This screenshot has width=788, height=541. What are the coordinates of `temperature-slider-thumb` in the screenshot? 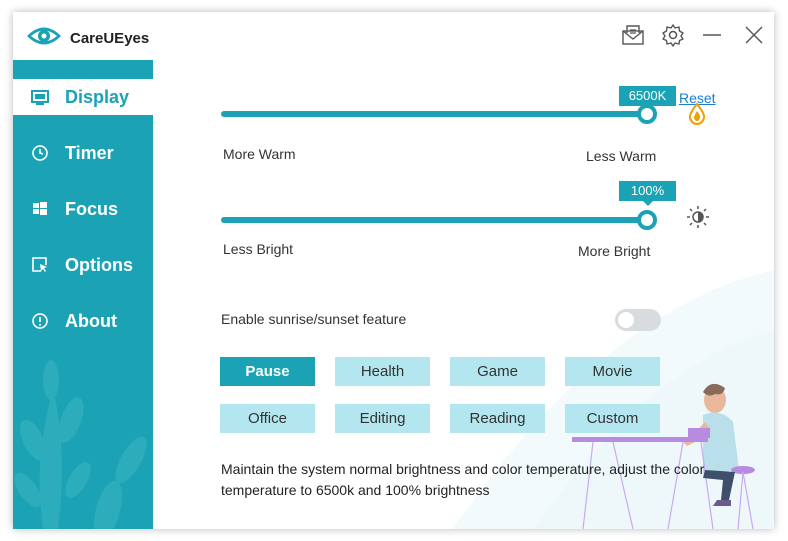 It's located at (647, 114).